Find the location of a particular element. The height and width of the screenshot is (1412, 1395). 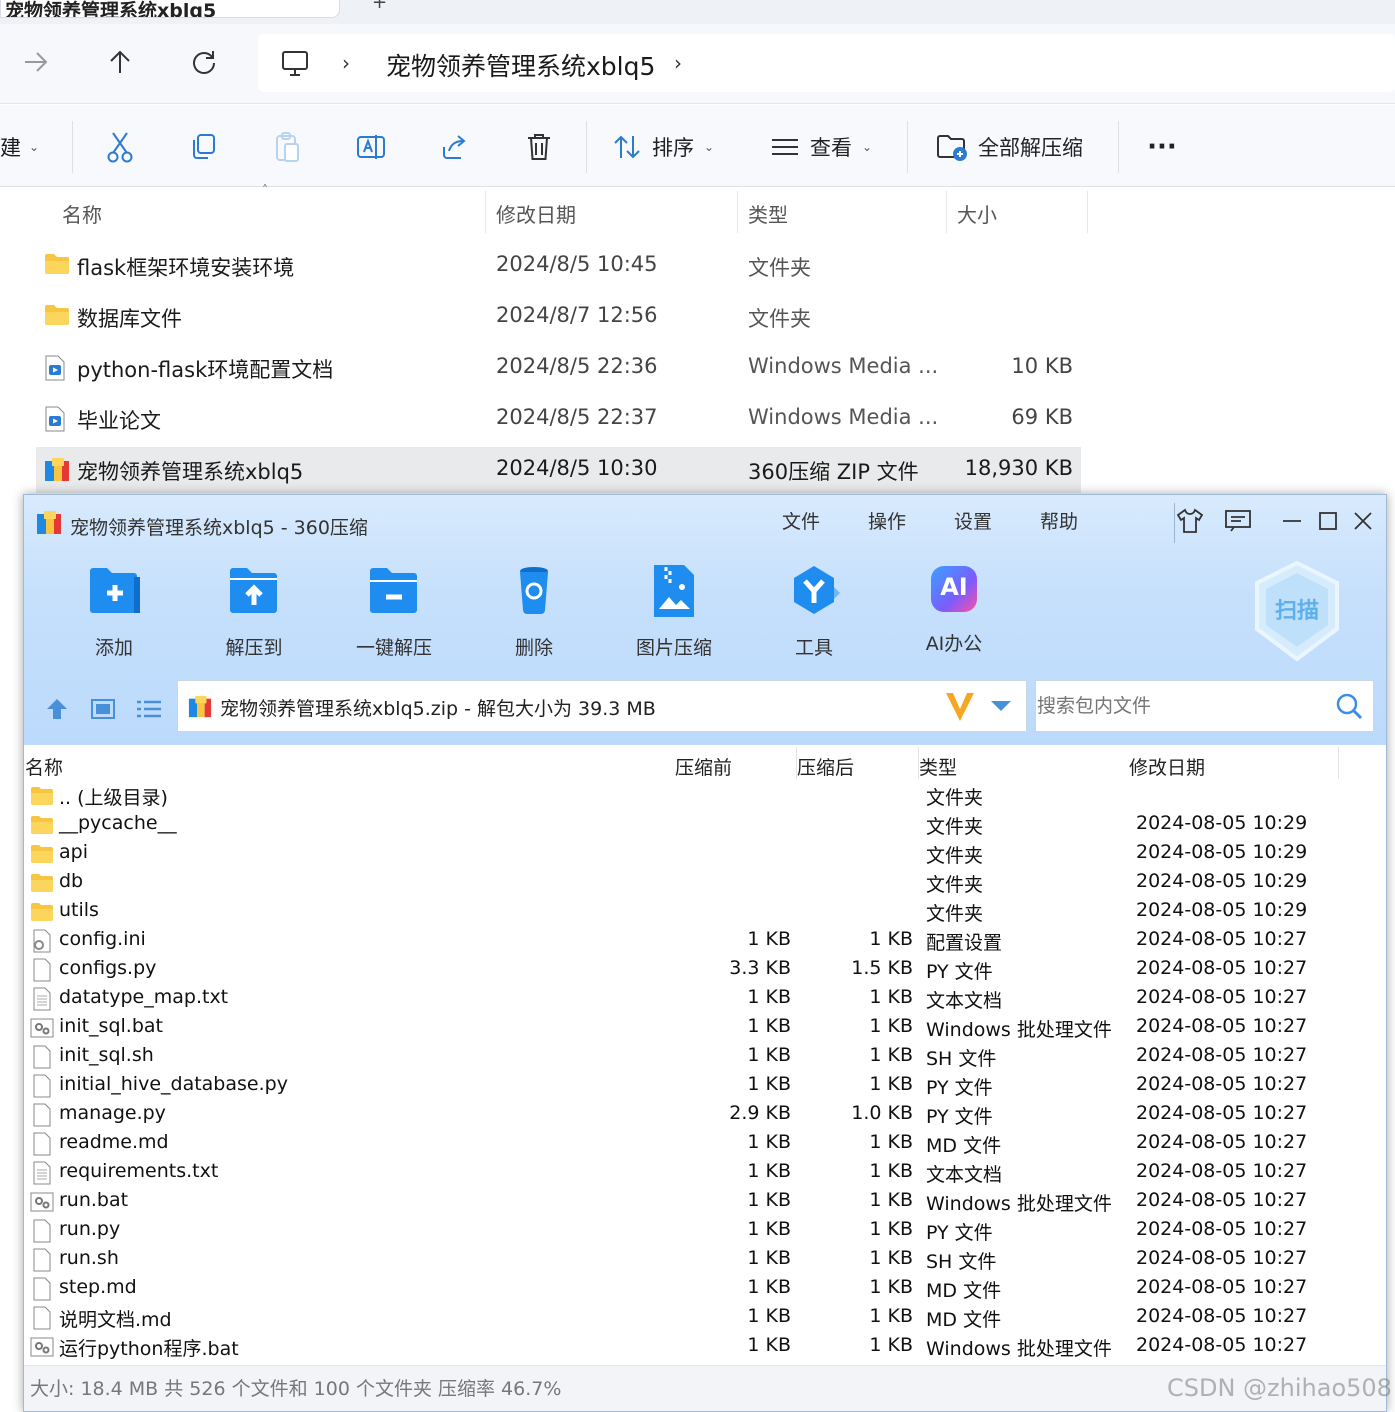

menu-operate: 操作 is located at coordinates (887, 520).